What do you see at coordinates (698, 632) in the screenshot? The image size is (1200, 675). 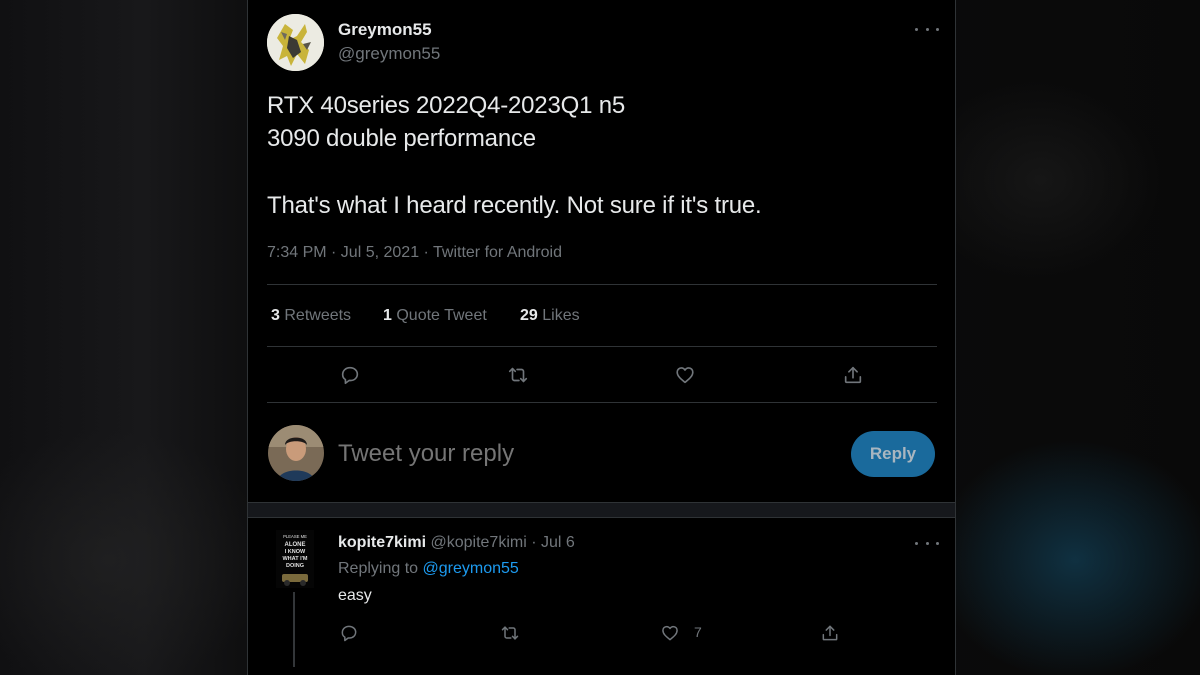 I see `reply-like-count: 7` at bounding box center [698, 632].